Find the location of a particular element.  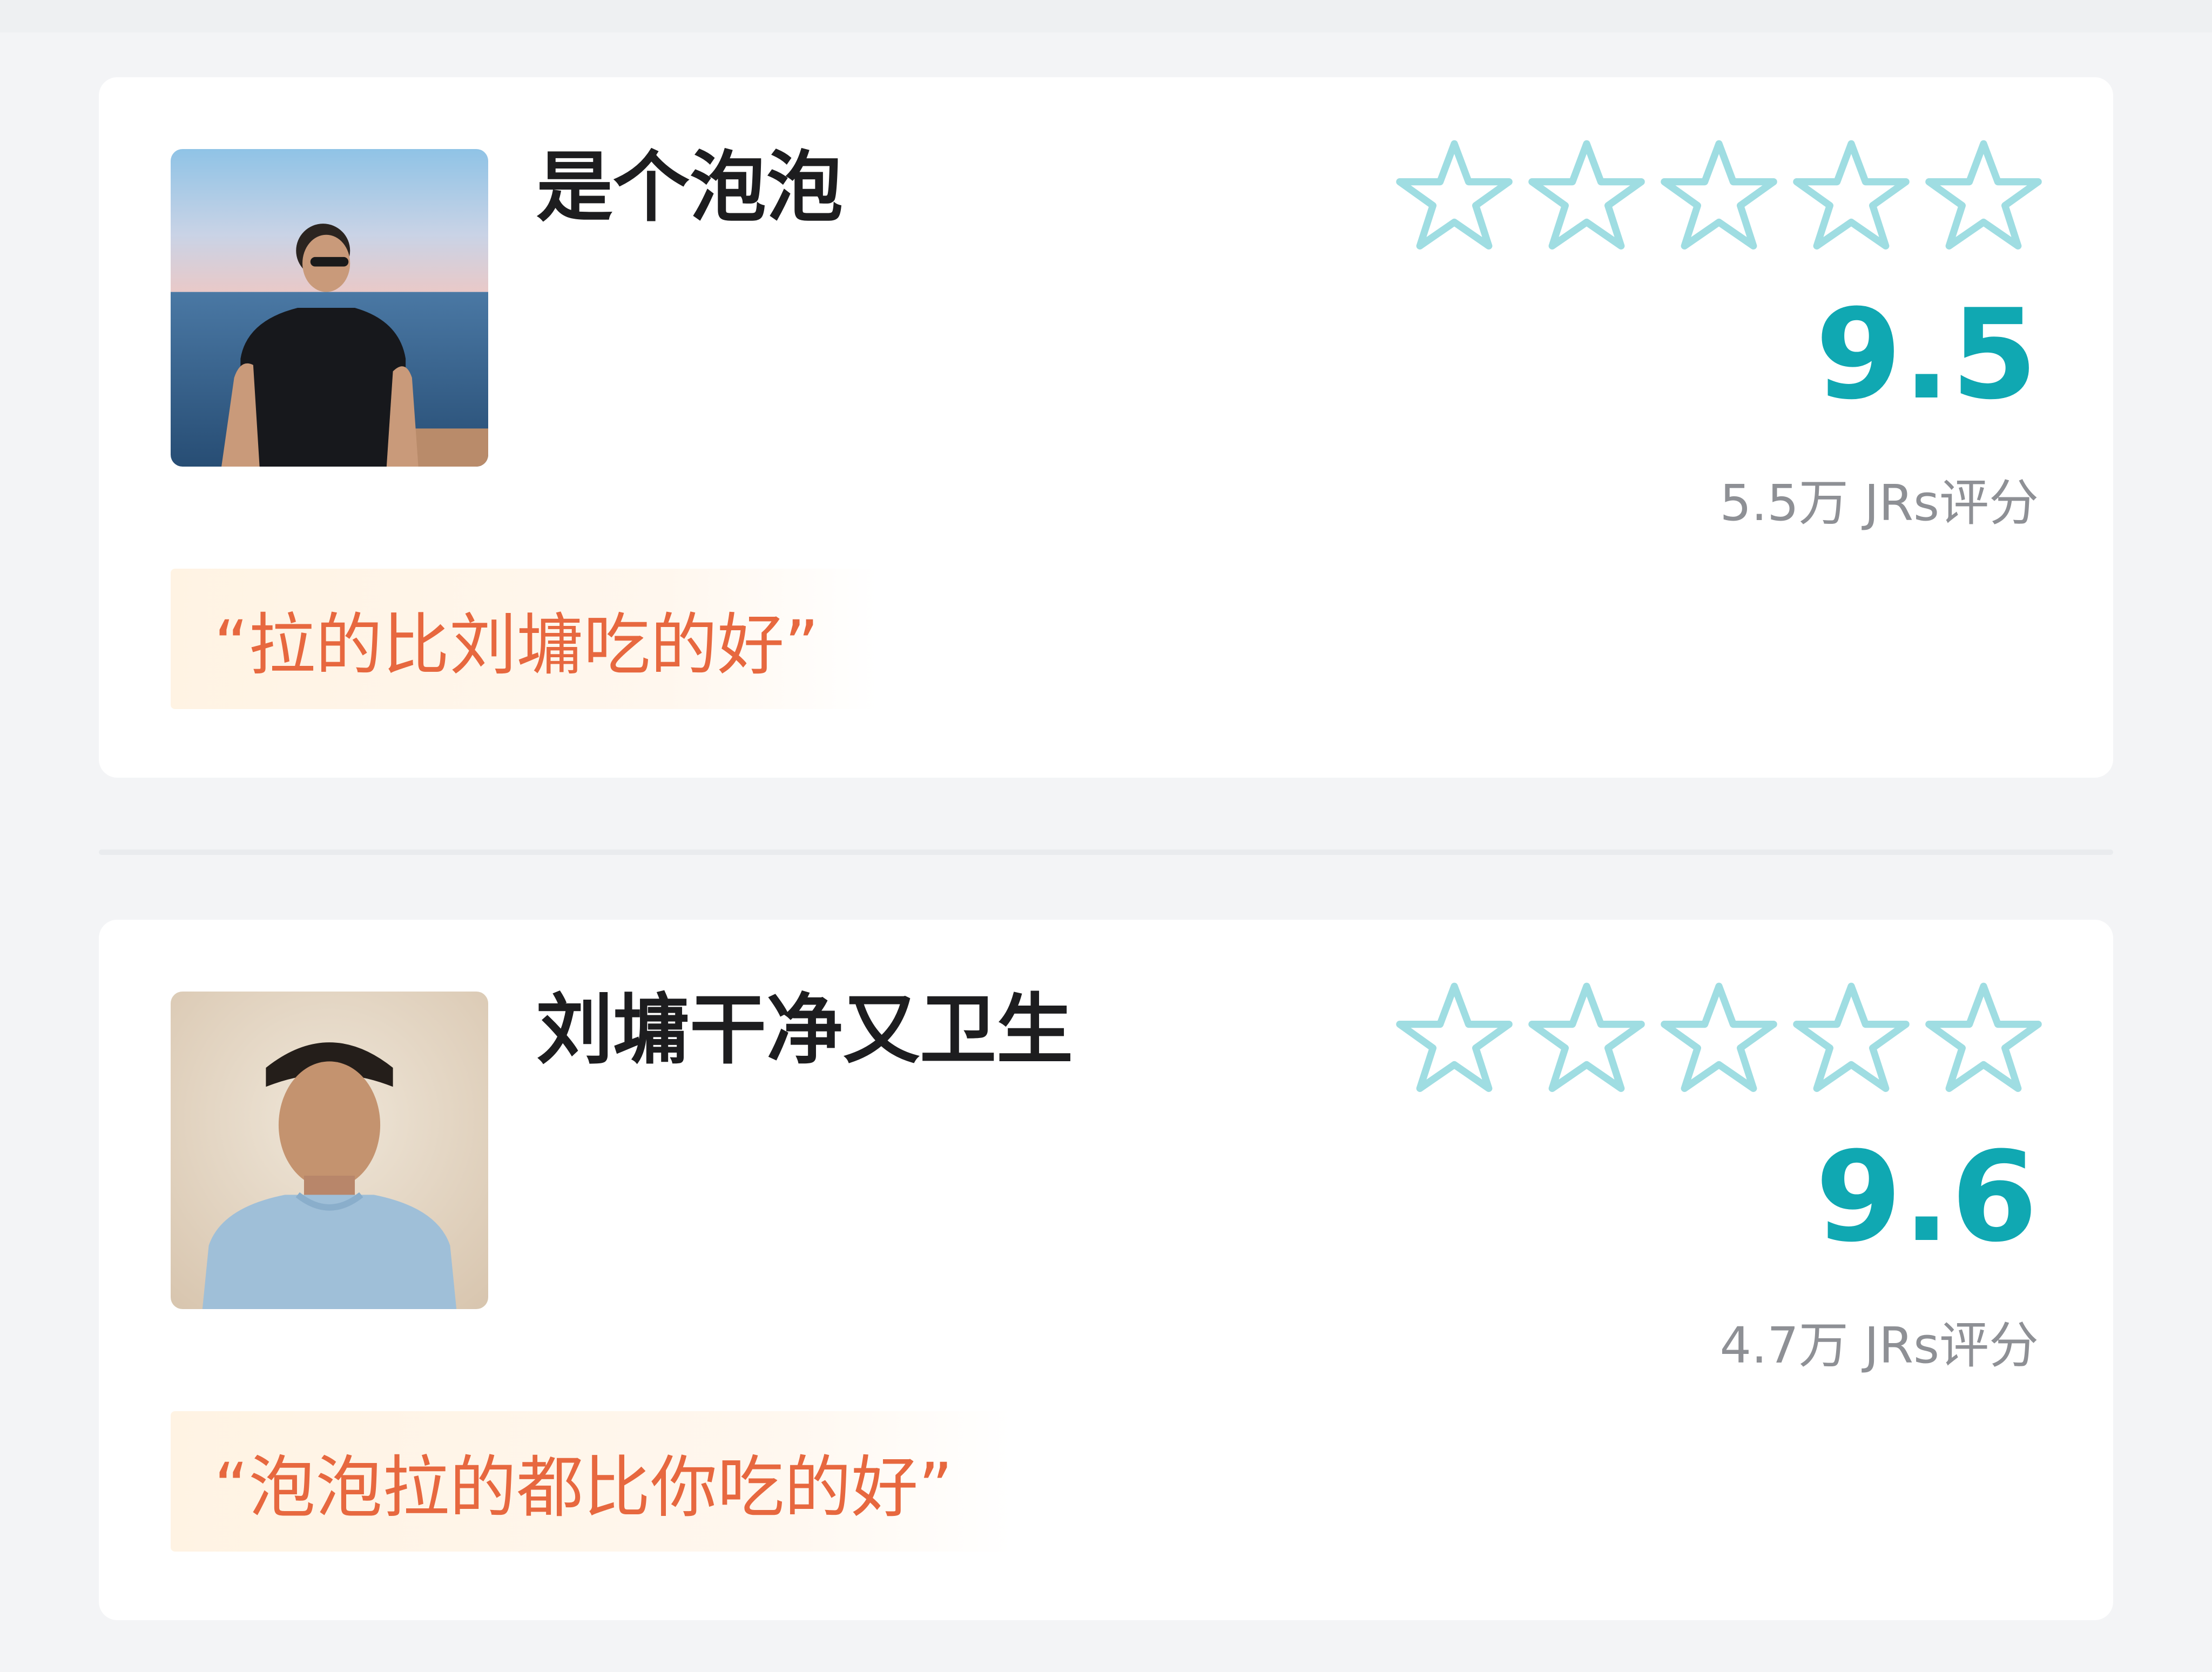

quote: “泡泡拉的都比你吃的好” is located at coordinates (592, 1481).